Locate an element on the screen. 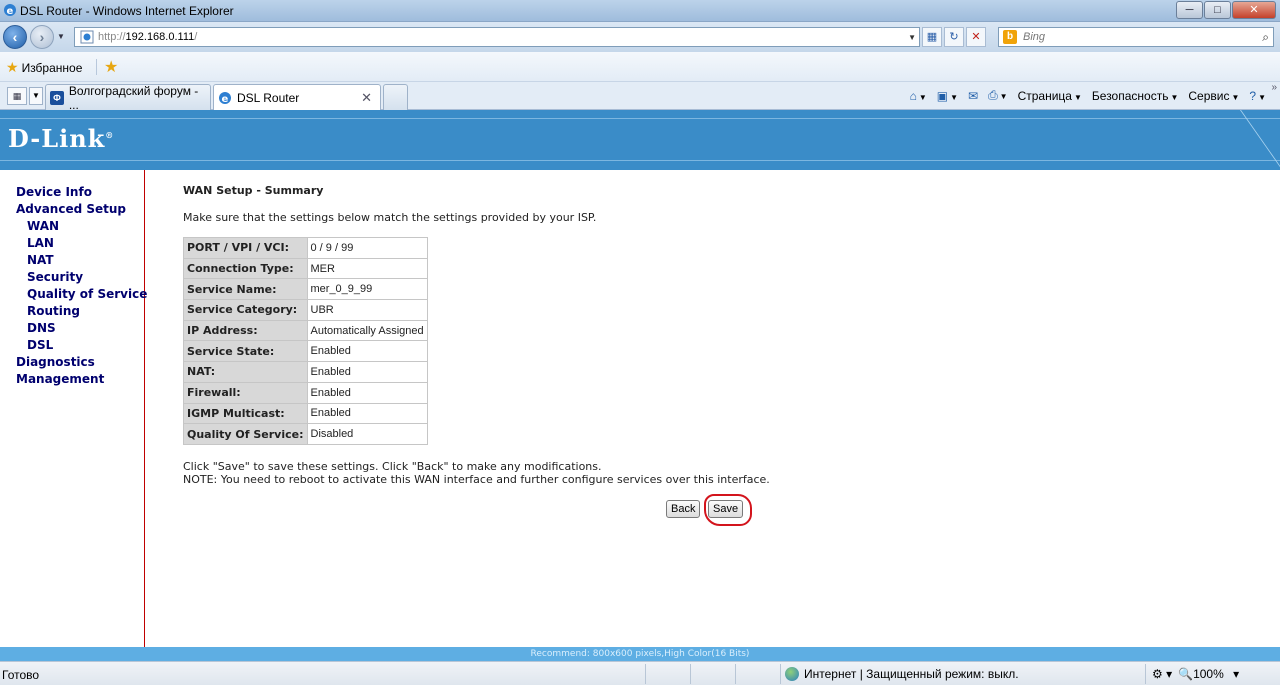 The width and height of the screenshot is (1280, 685). table-row: Quality Of Service: Disabled is located at coordinates (305, 434).